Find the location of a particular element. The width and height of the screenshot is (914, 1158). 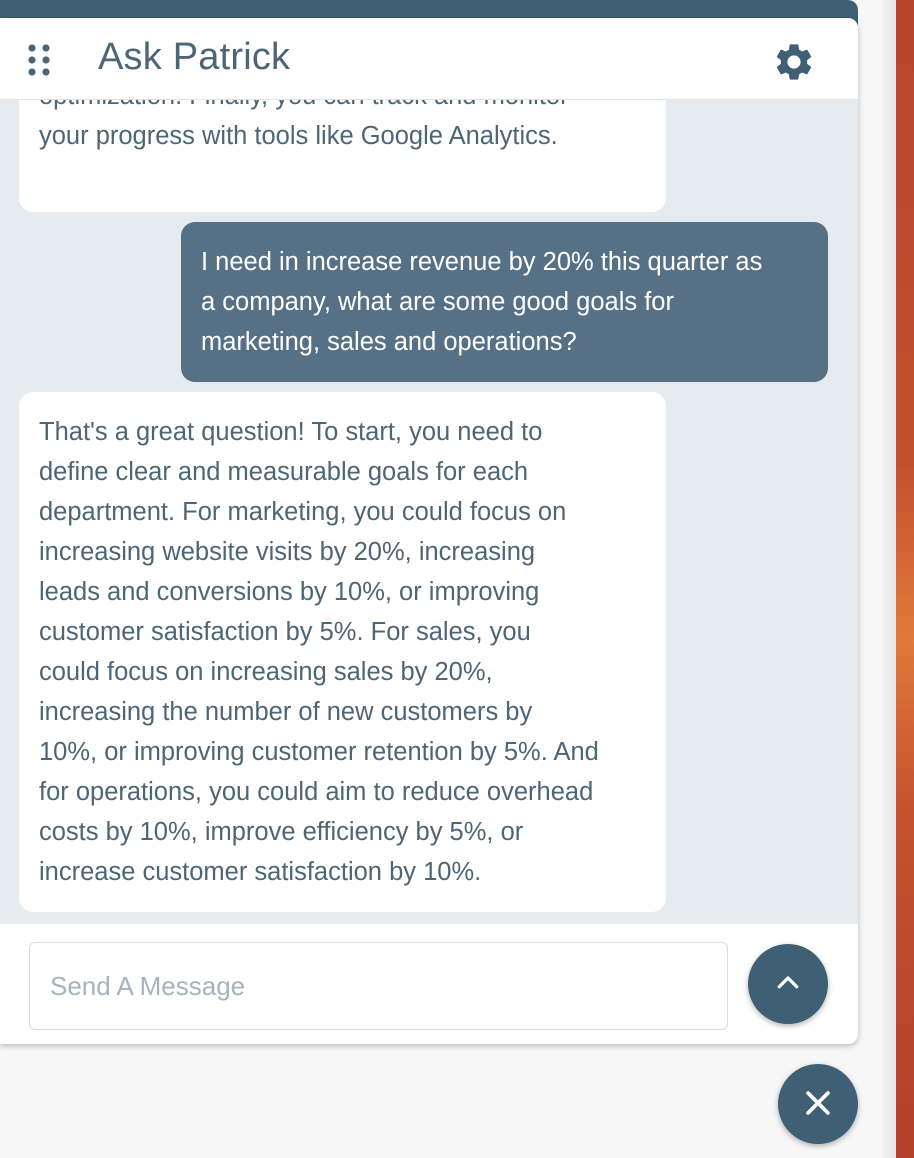

send-button is located at coordinates (788, 984).